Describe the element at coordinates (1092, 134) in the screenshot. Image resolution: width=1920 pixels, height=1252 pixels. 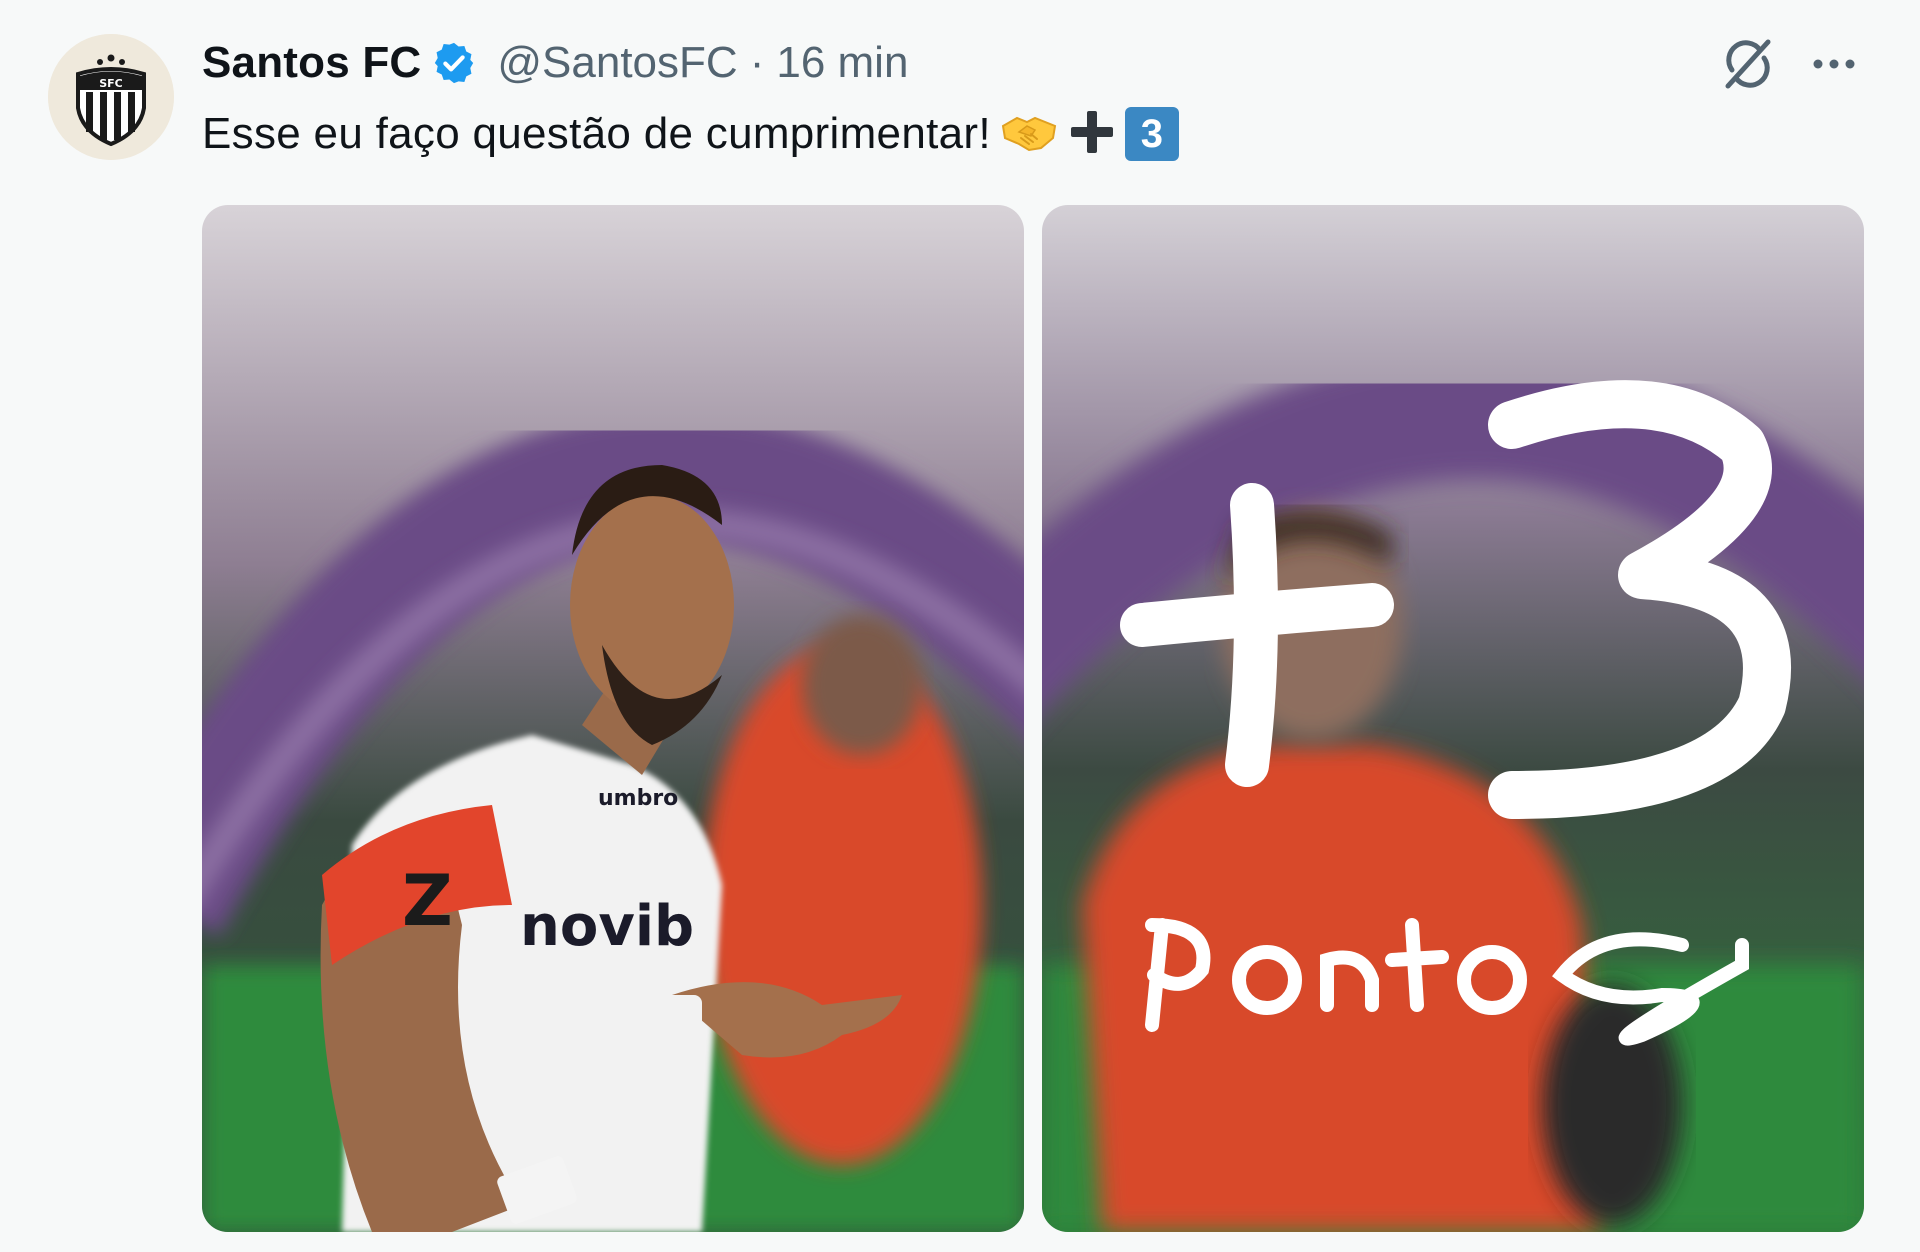
I see `plus-emoji` at that location.